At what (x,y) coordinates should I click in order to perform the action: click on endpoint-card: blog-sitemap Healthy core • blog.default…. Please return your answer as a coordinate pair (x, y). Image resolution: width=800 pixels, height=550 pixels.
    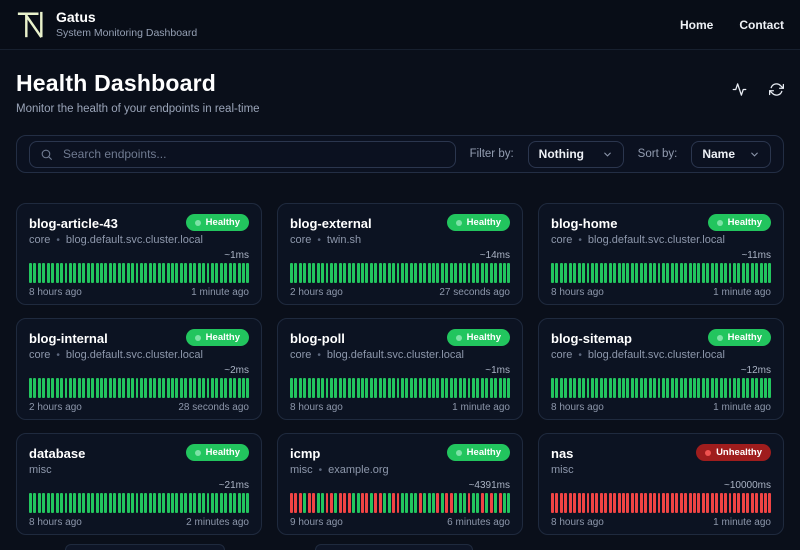
    Looking at the image, I should click on (661, 369).